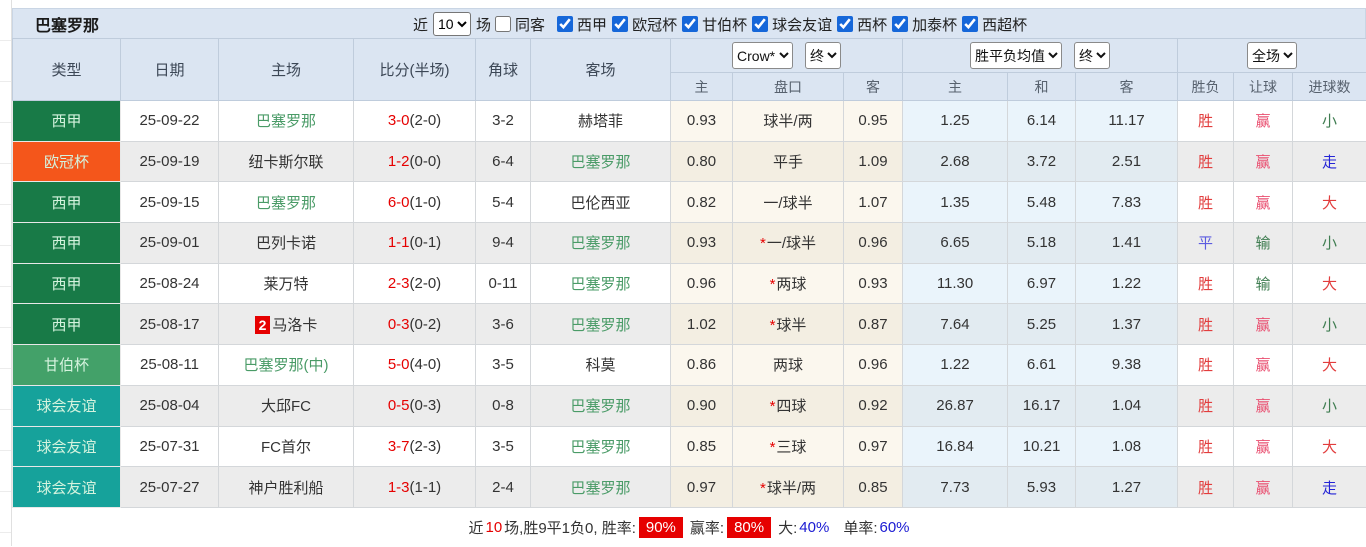 Image resolution: width=1366 pixels, height=547 pixels. I want to click on handicap-line-cell: 一/球半, so click(788, 202).